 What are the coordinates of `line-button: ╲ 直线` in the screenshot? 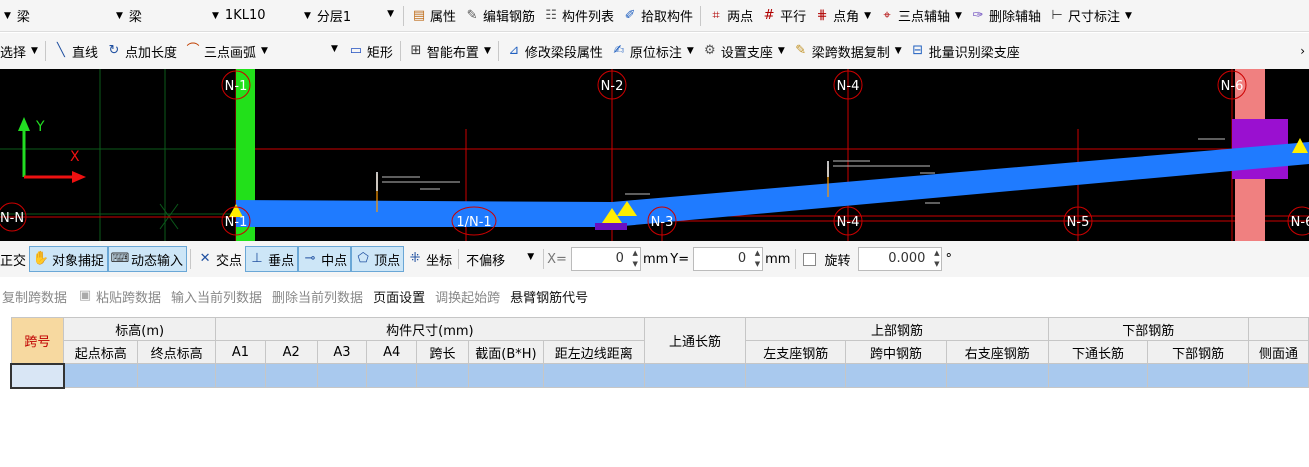 It's located at (75, 51).